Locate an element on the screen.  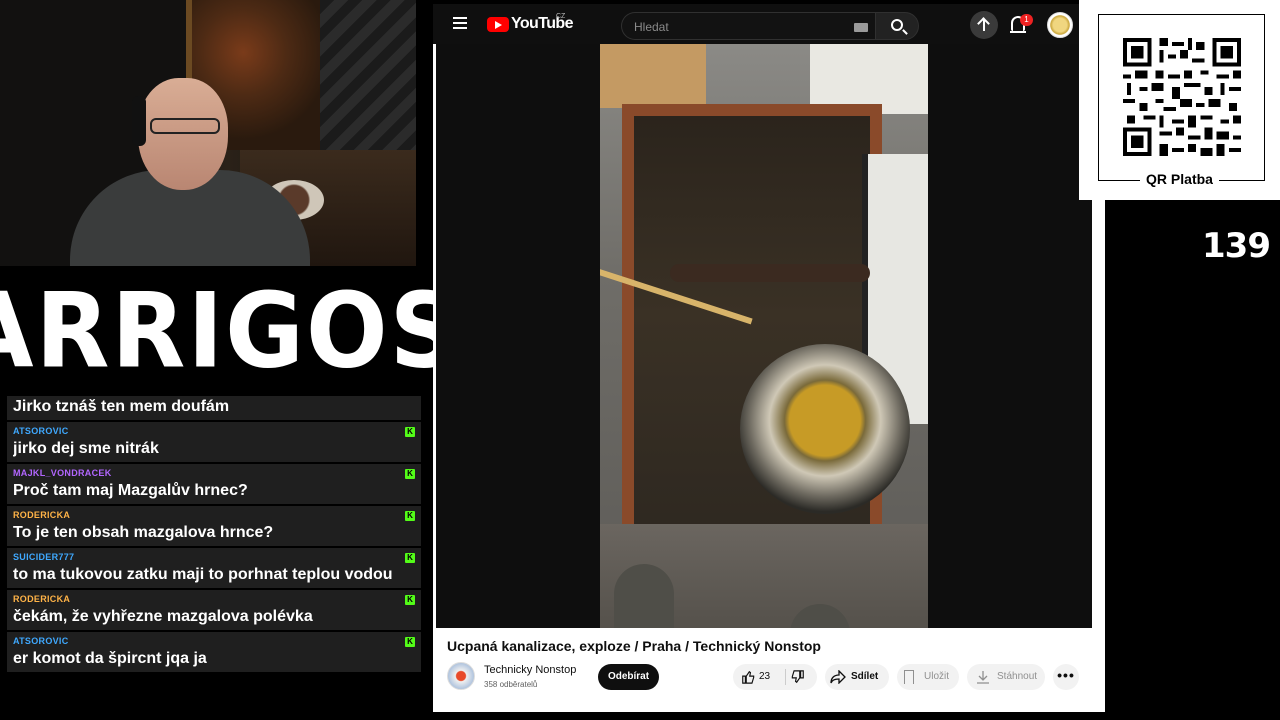
search-button is located at coordinates (897, 26).